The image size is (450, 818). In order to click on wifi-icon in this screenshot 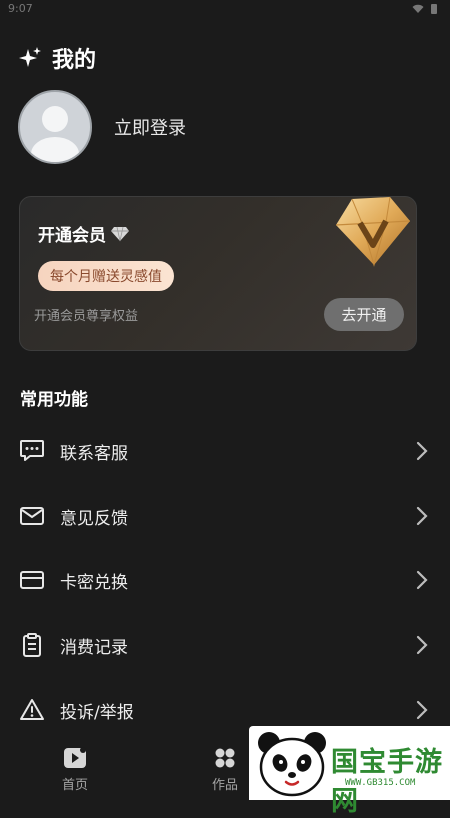, I will do `click(418, 8)`.